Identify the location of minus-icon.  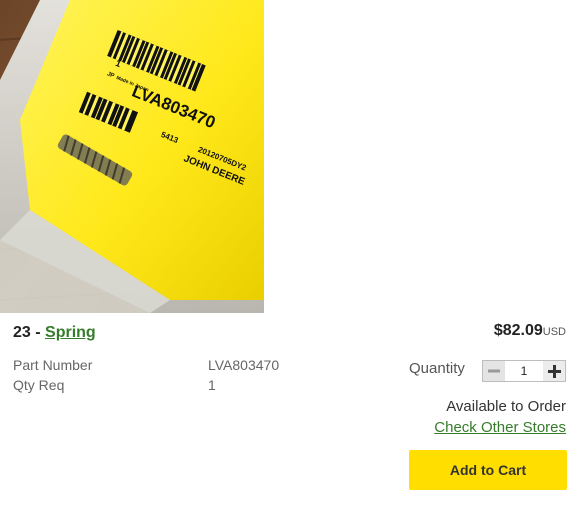
(494, 371).